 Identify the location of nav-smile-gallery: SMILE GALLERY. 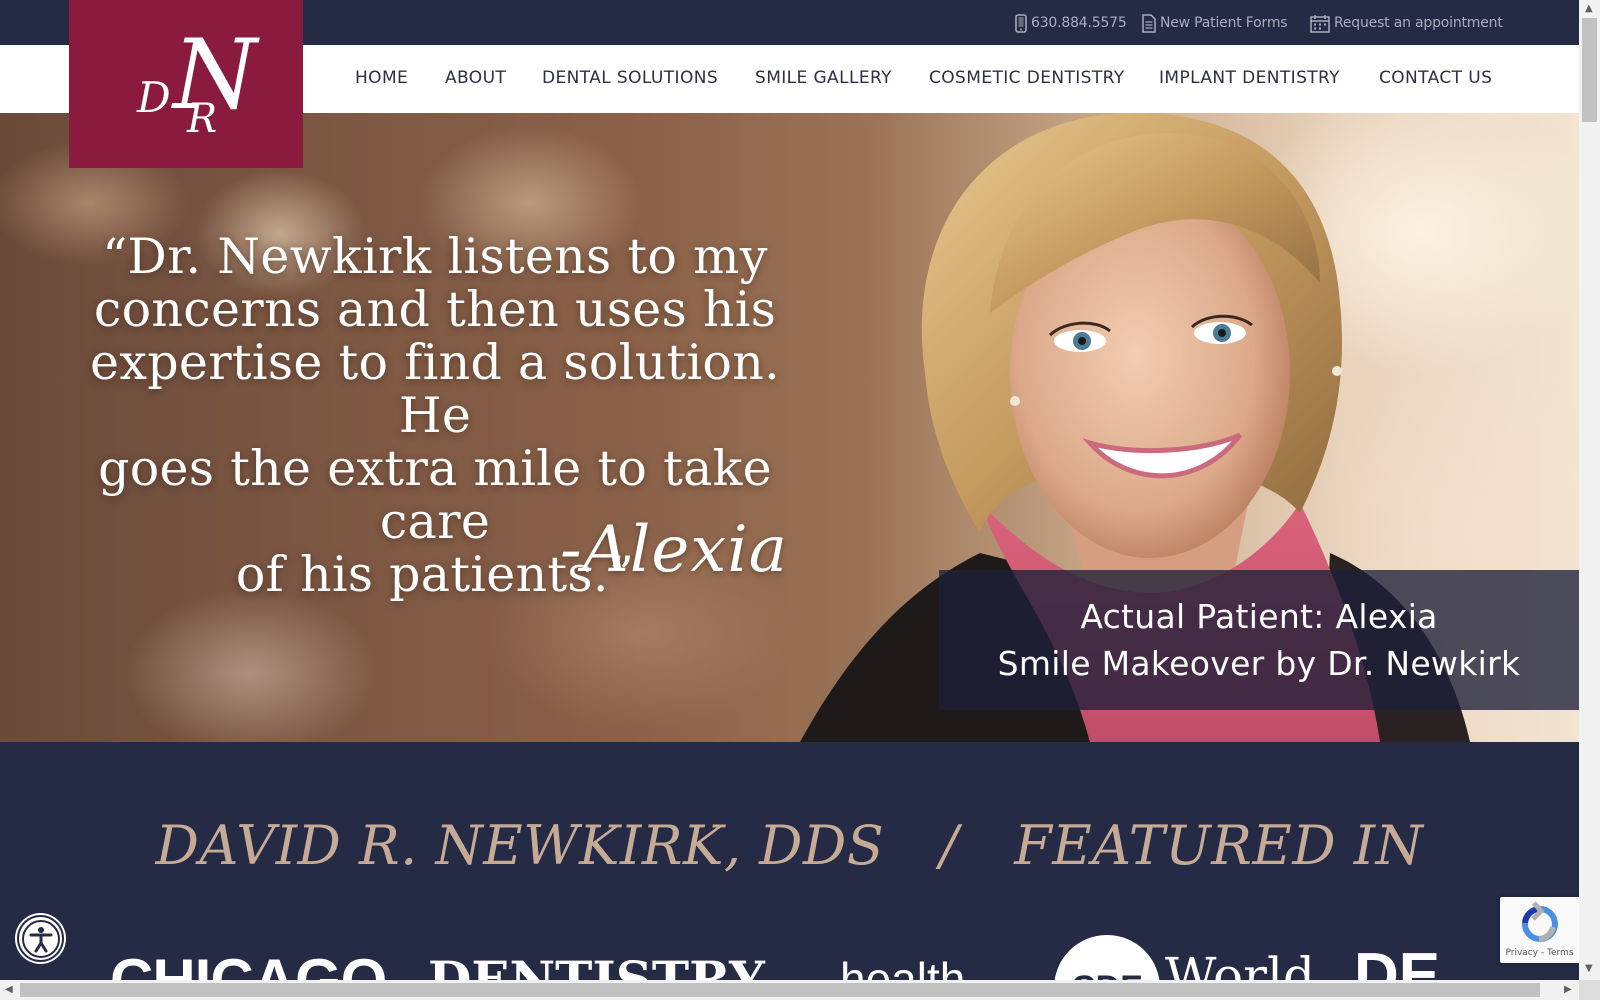
(823, 78).